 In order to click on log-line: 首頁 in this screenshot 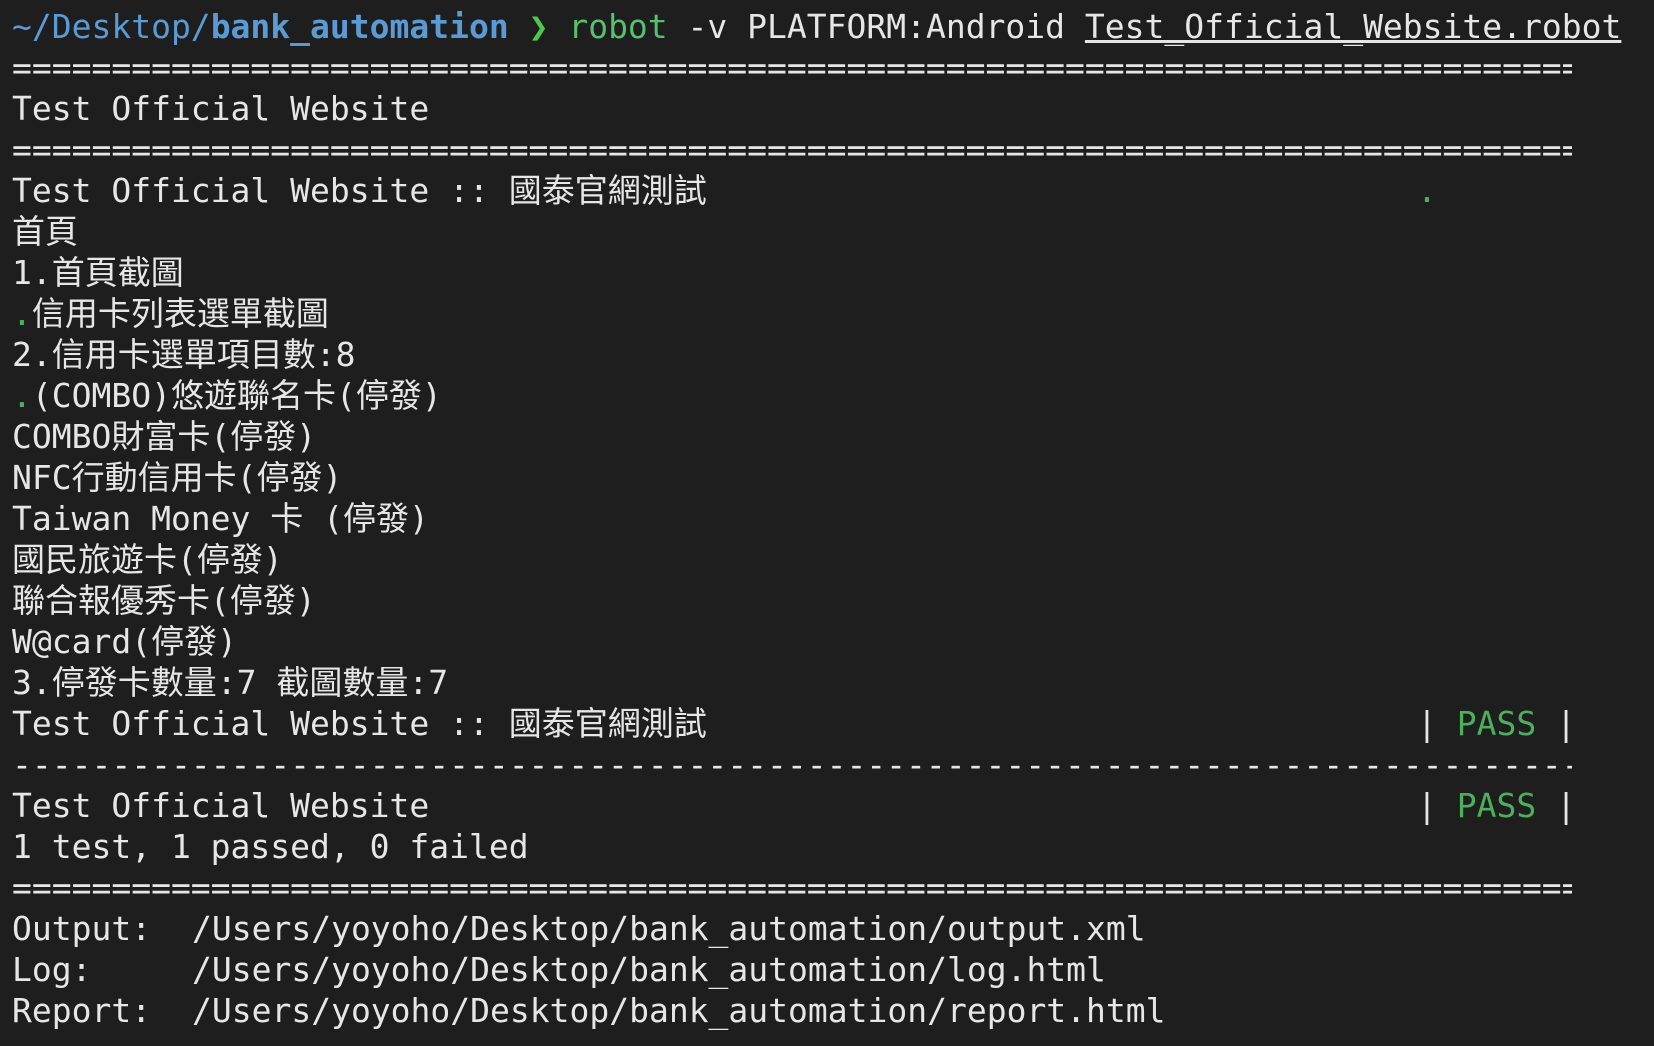, I will do `click(822, 231)`.